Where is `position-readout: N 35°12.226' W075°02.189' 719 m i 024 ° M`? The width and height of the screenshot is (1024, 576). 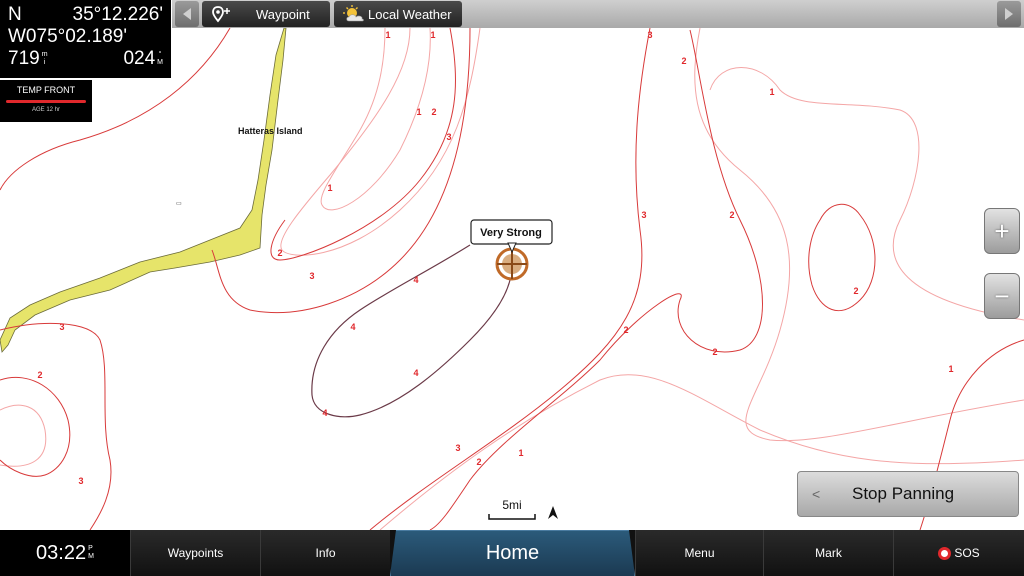 position-readout: N 35°12.226' W075°02.189' 719 m i 024 ° M is located at coordinates (85, 39).